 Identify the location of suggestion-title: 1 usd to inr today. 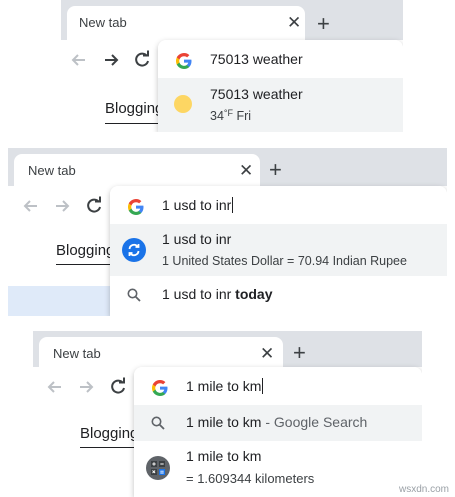
(217, 294).